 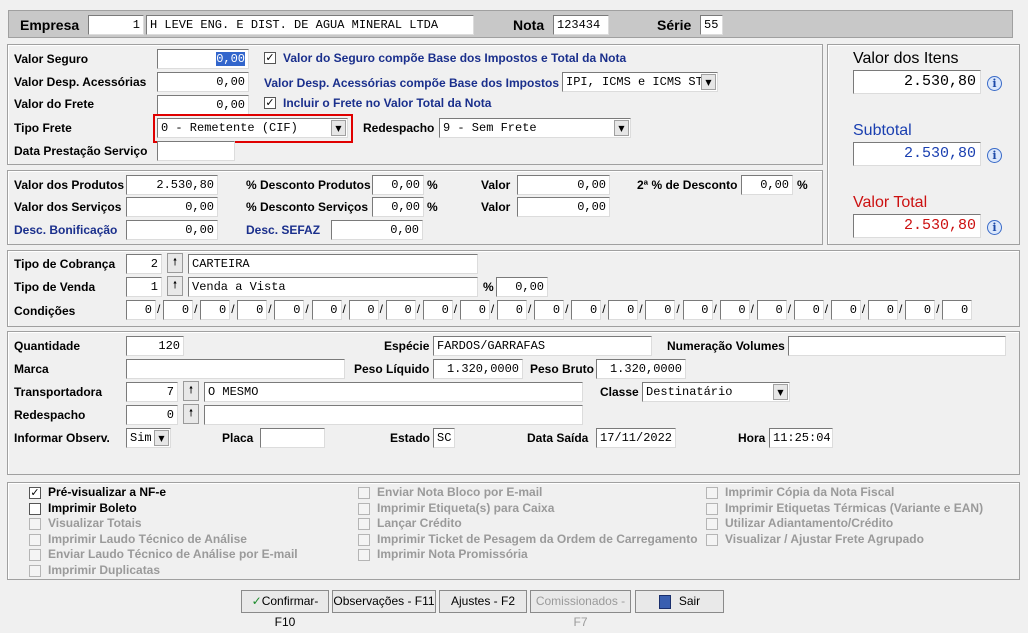 What do you see at coordinates (444, 438) in the screenshot?
I see `estado-field: SC` at bounding box center [444, 438].